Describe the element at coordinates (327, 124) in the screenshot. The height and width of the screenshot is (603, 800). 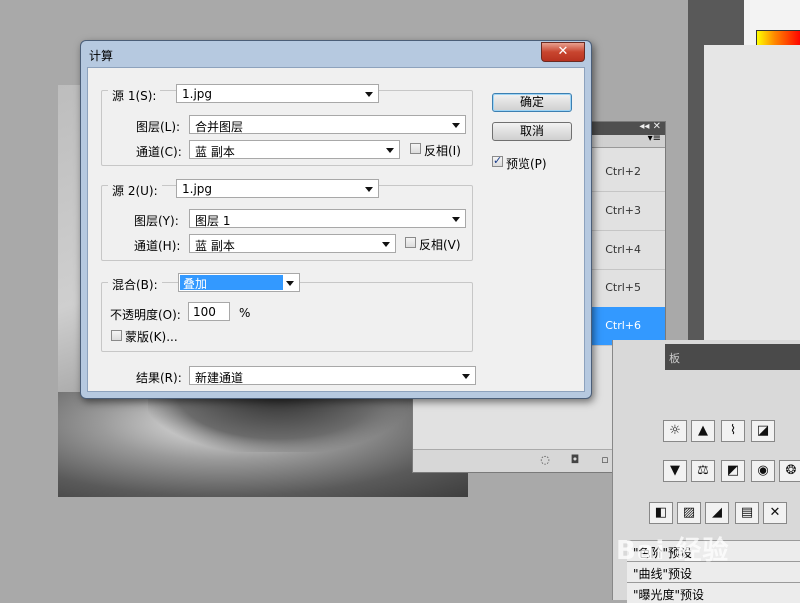
I see `source1-layer-select: 合并图层` at that location.